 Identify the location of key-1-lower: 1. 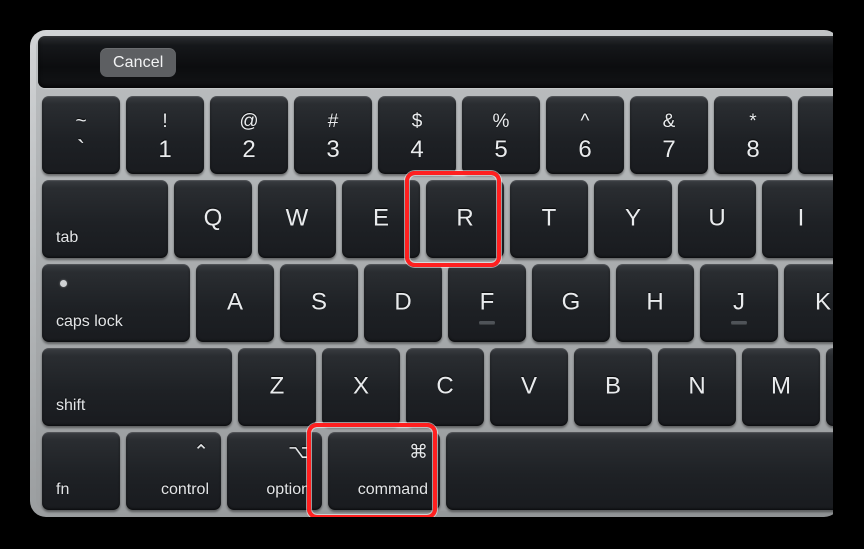
(165, 149).